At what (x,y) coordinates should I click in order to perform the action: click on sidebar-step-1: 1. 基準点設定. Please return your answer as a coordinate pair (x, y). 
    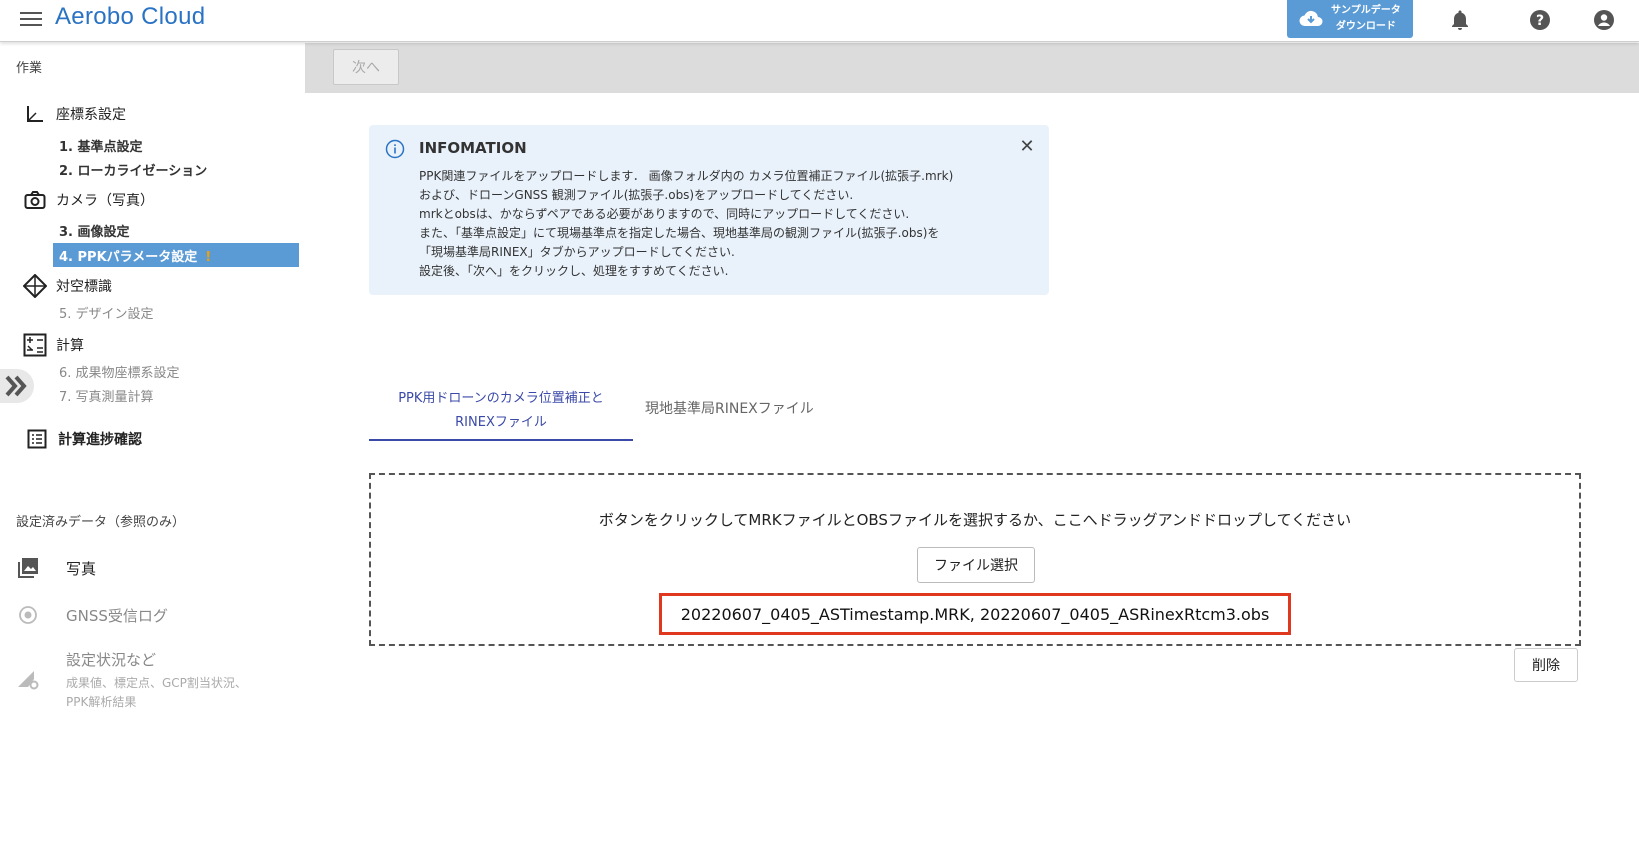
    Looking at the image, I should click on (101, 145).